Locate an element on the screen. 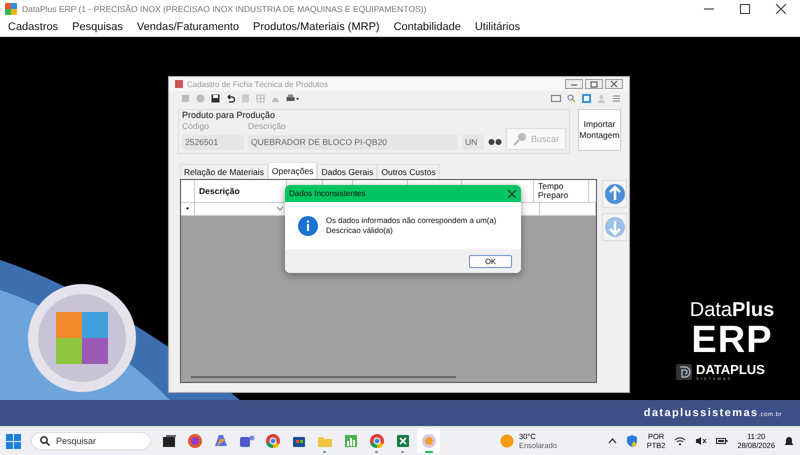 The height and width of the screenshot is (455, 800). search-field: Pesquisar is located at coordinates (91, 441).